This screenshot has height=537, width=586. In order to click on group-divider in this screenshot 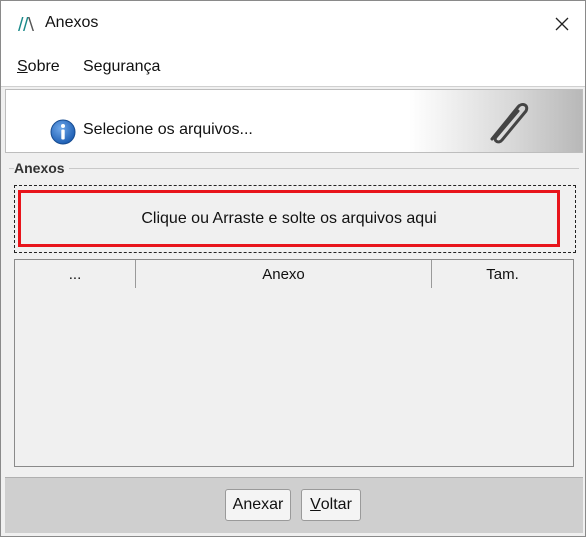, I will do `click(294, 168)`.